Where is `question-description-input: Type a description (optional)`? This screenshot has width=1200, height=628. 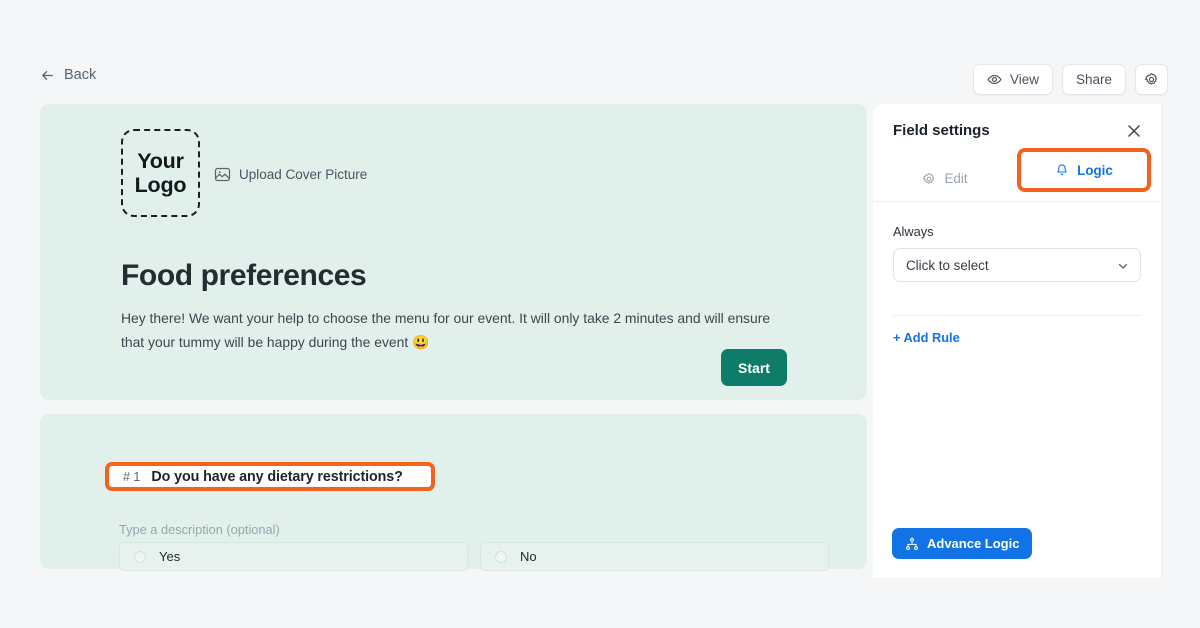
question-description-input: Type a description (optional) is located at coordinates (199, 529).